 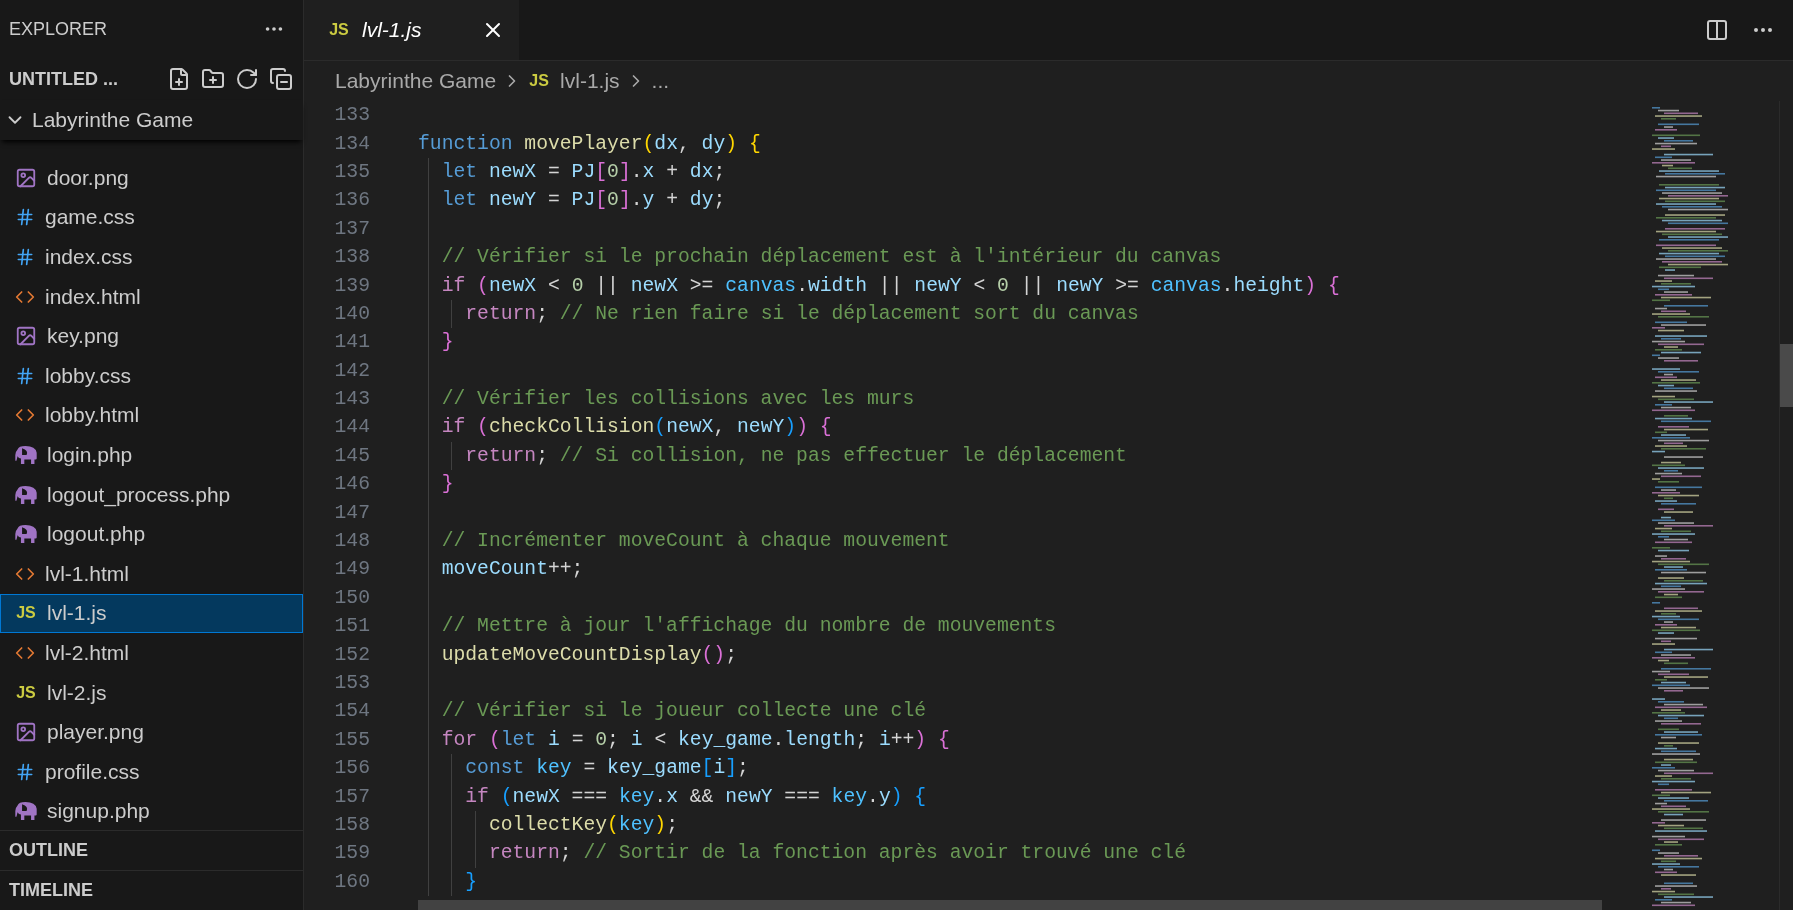 I want to click on file-item: lvl-2.html, so click(x=151, y=653).